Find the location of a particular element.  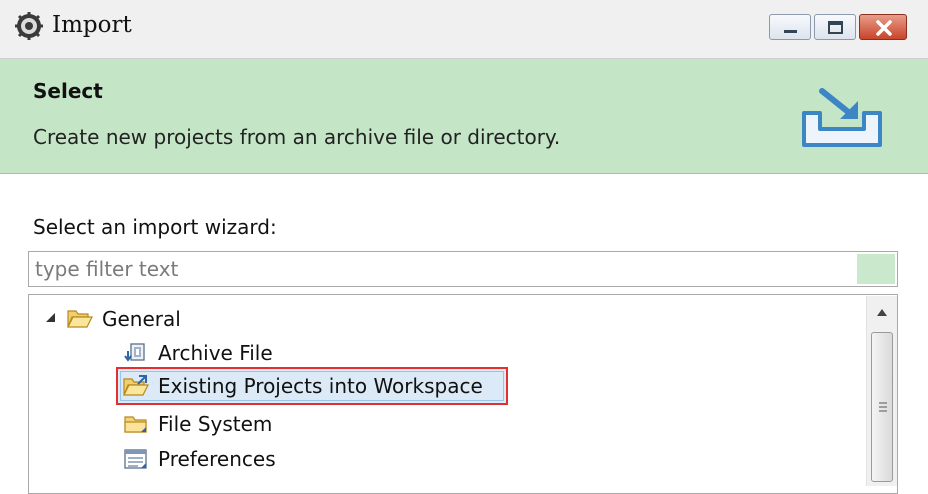

grip-icon is located at coordinates (883, 407).